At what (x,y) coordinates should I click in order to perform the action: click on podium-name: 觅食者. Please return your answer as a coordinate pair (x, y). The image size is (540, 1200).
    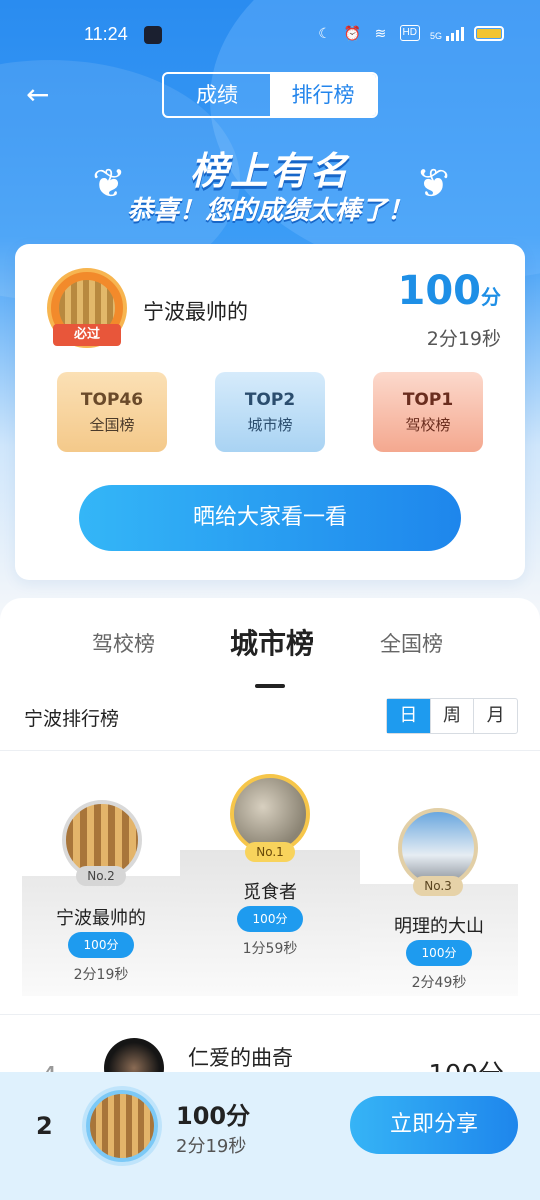
    Looking at the image, I should click on (270, 892).